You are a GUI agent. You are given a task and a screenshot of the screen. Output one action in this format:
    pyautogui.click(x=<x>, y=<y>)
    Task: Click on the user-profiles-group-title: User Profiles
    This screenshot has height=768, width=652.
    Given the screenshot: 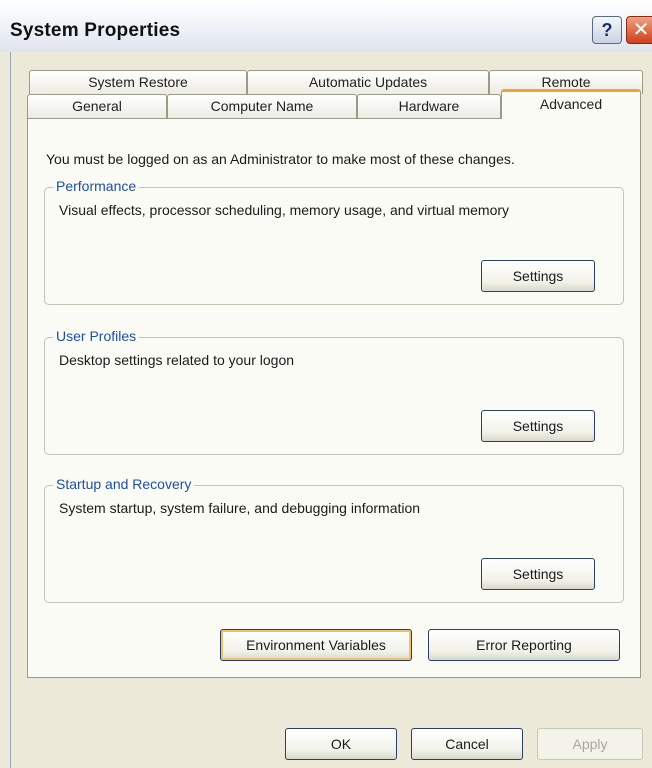 What is the action you would take?
    pyautogui.click(x=96, y=336)
    